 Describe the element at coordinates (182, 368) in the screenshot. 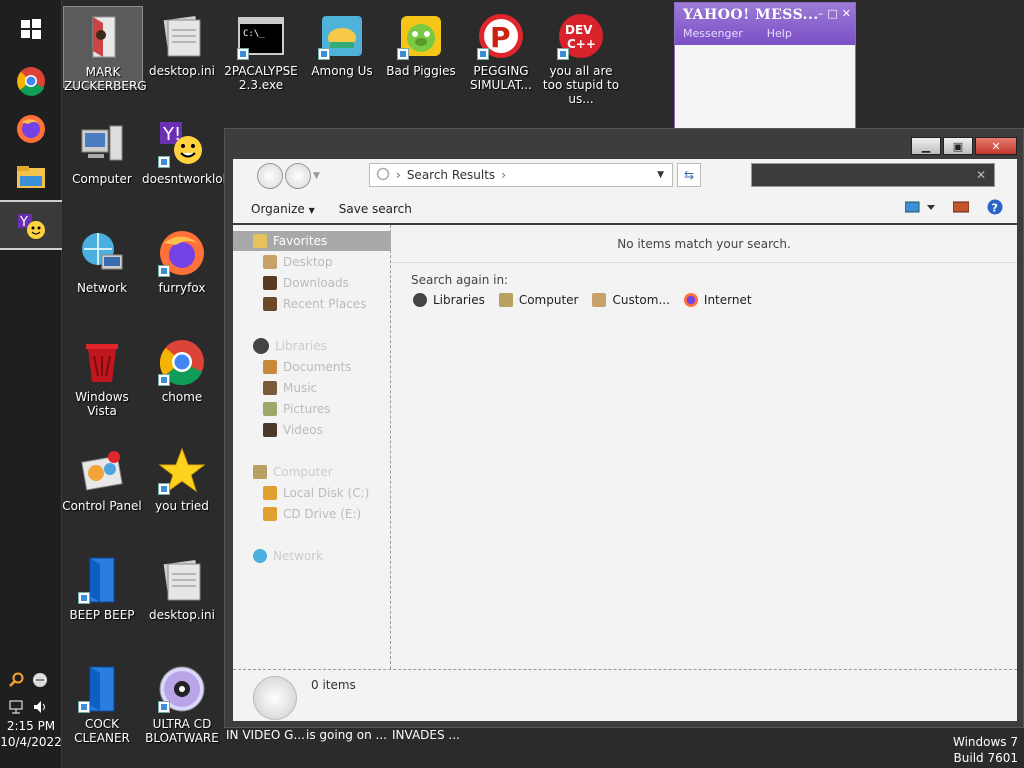

I see `desktop-icon-chome: chome` at that location.